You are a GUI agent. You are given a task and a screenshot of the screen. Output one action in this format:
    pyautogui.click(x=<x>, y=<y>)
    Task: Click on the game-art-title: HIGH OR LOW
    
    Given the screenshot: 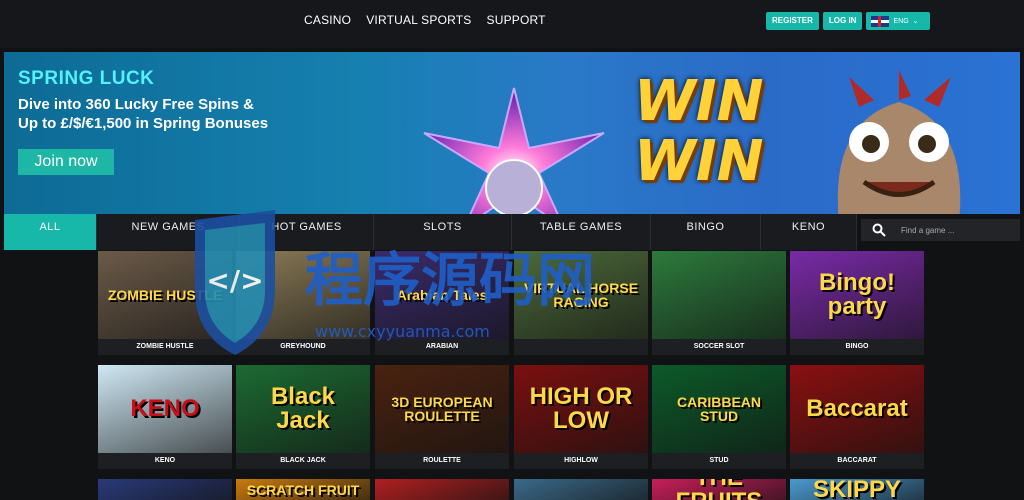 What is the action you would take?
    pyautogui.click(x=581, y=408)
    